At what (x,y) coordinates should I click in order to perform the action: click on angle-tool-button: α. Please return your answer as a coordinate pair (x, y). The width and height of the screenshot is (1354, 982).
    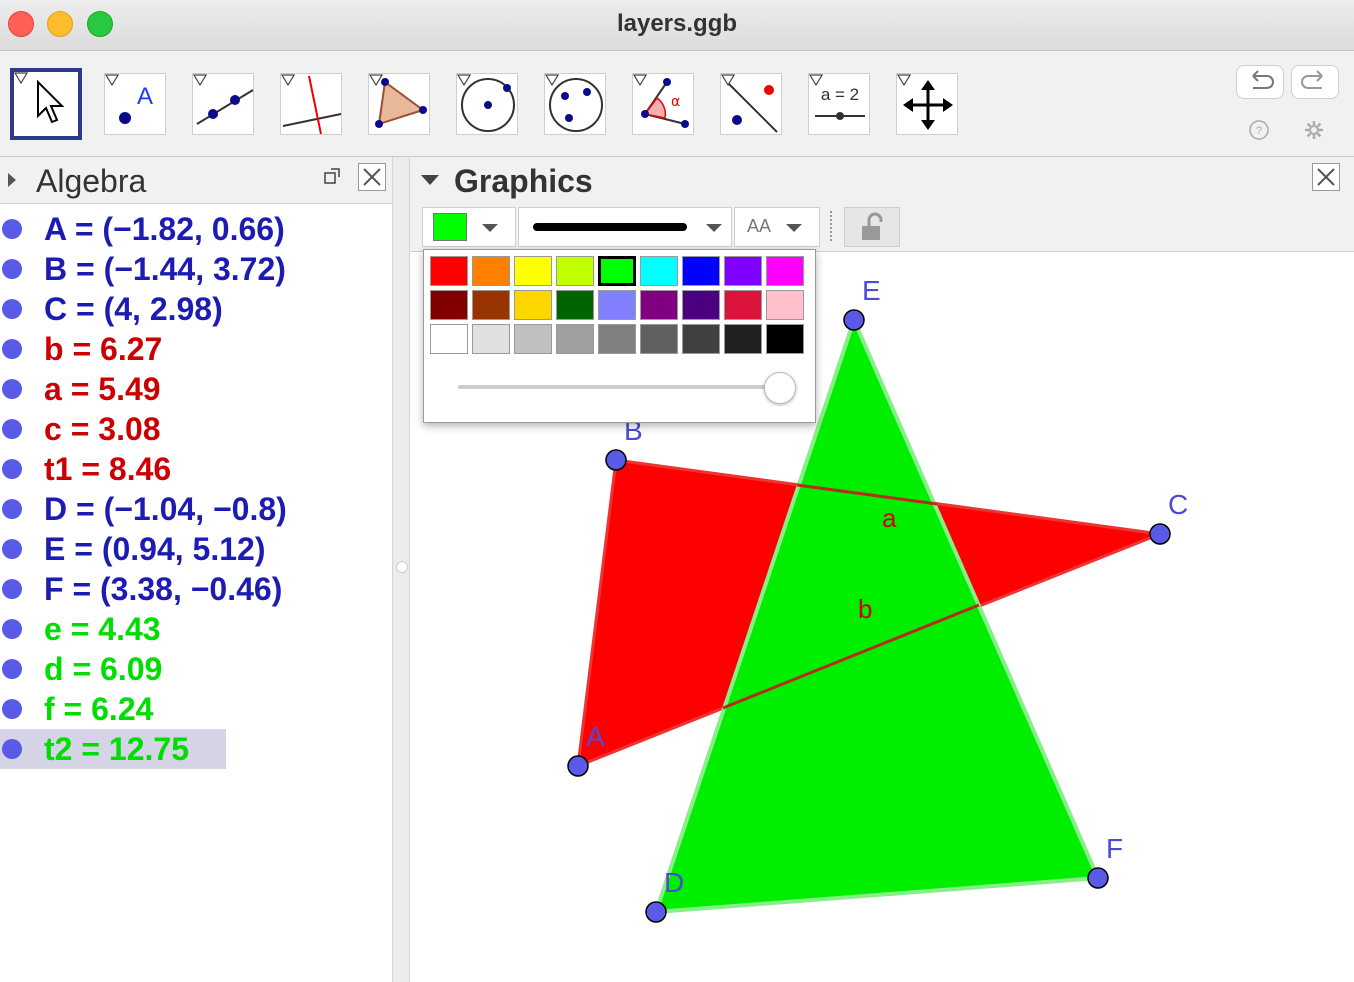
    Looking at the image, I should click on (663, 104).